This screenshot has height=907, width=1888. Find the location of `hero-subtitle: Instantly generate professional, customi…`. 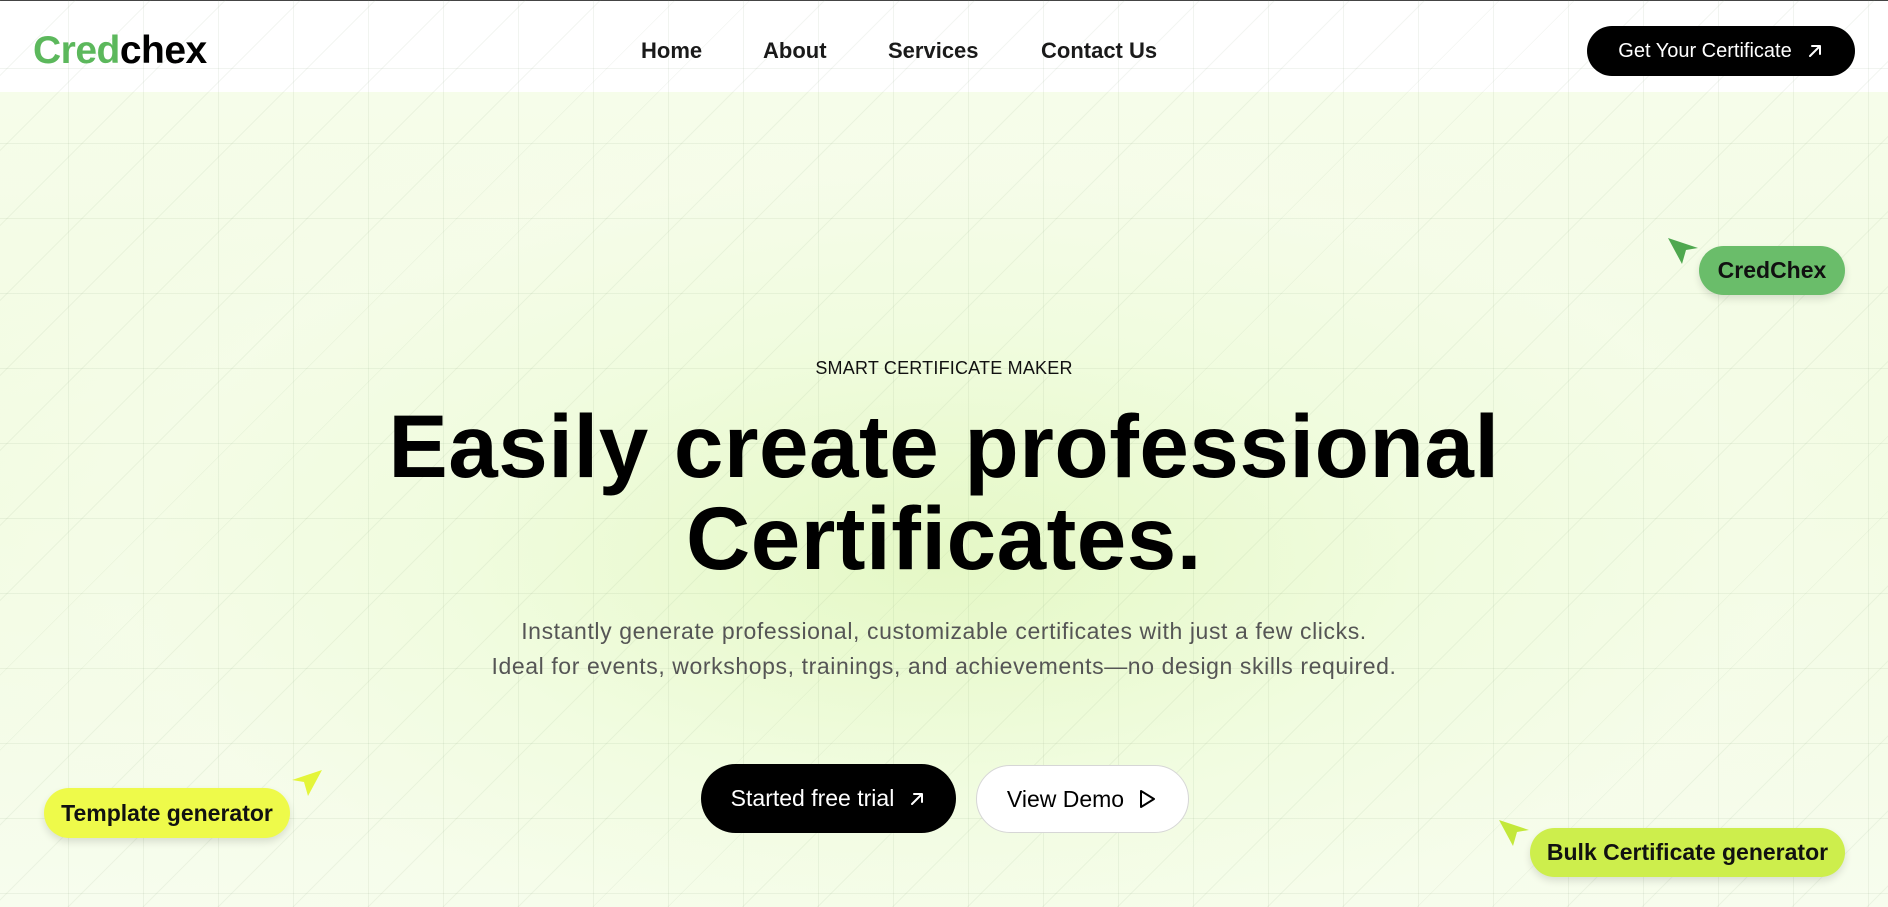

hero-subtitle: Instantly generate professional, customi… is located at coordinates (944, 649).